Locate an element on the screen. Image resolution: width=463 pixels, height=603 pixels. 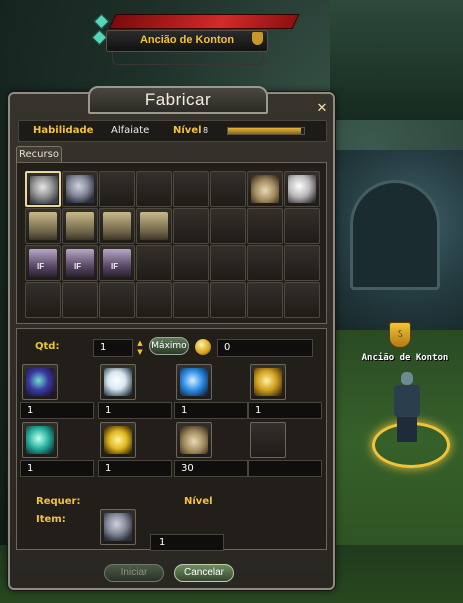
target-gem-icon is located at coordinates (101, 21).